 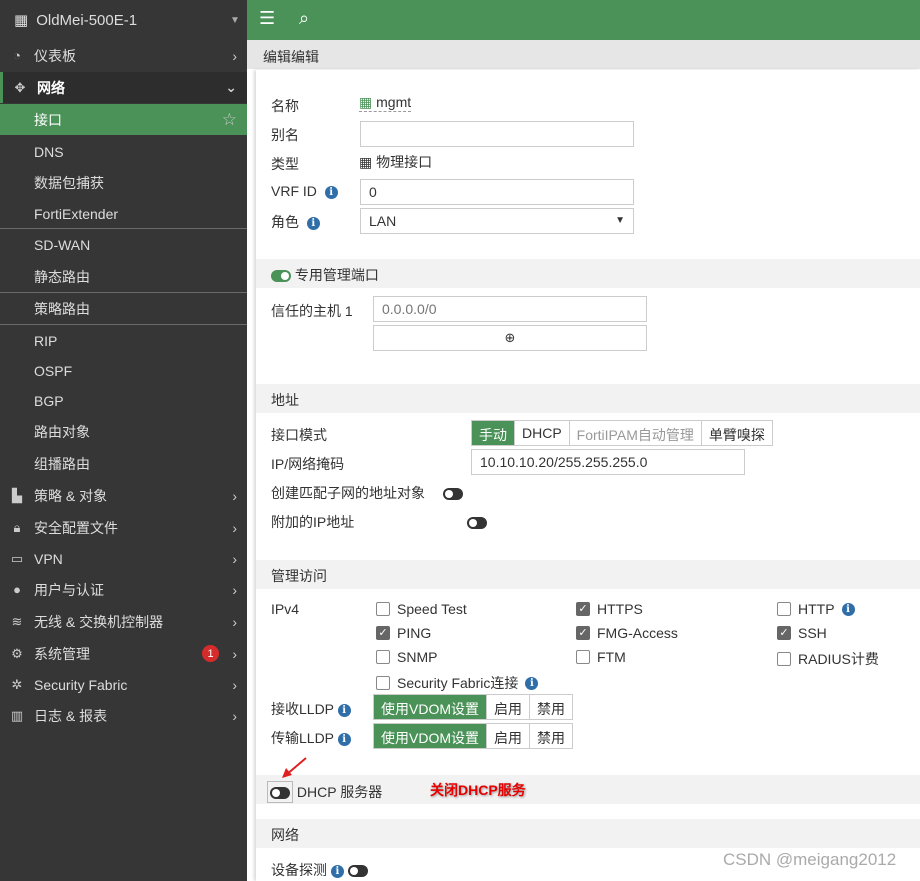 I want to click on dhcp-server-toggle, so click(x=280, y=793).